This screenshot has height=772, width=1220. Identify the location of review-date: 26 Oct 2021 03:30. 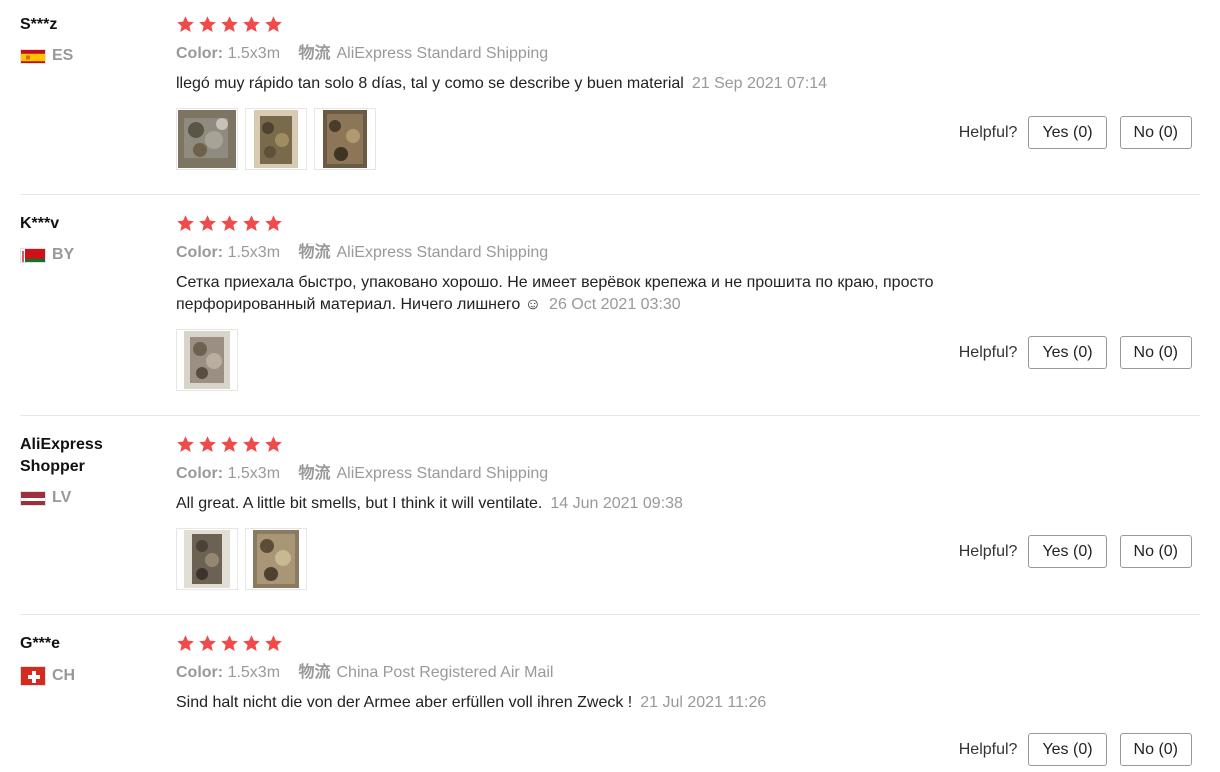
(615, 304).